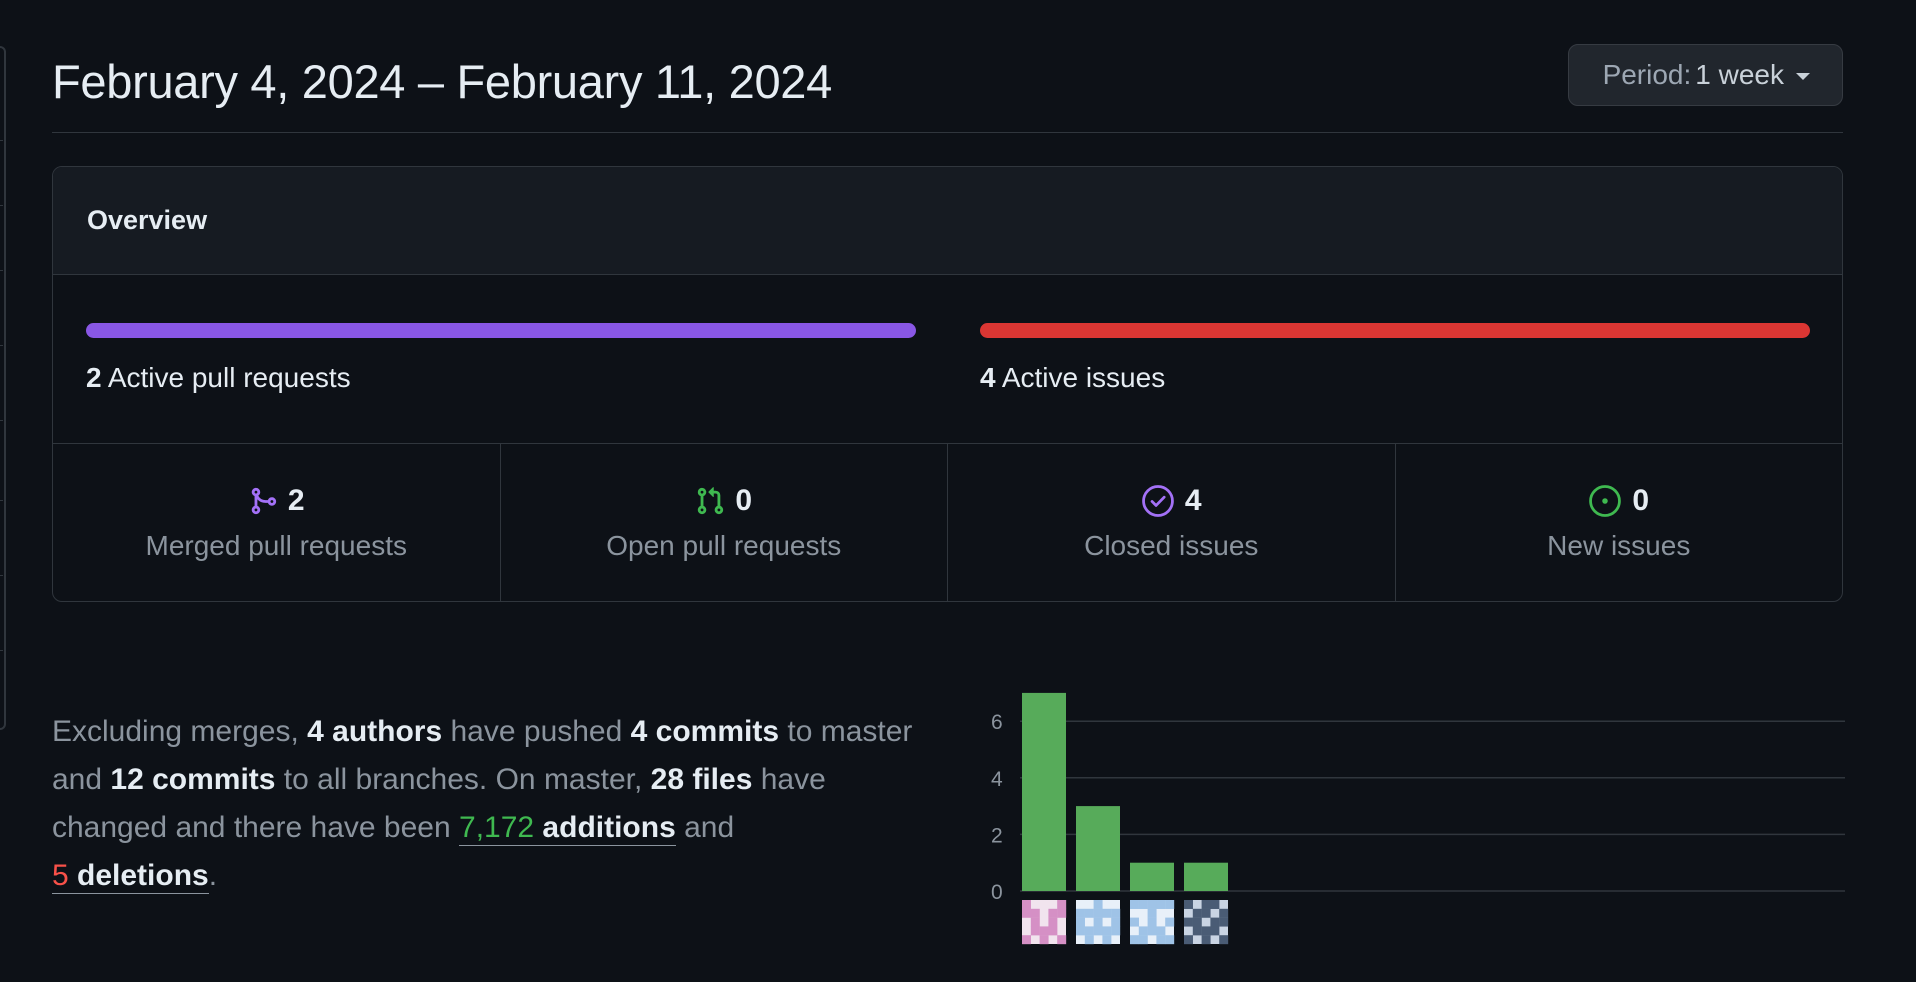 This screenshot has width=1916, height=982. I want to click on closed-issues-label: Closed issues, so click(1171, 545).